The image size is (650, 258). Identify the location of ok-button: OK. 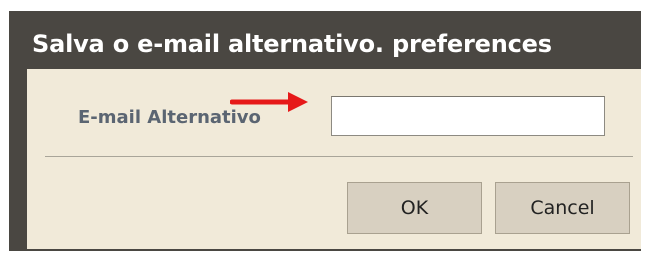
(414, 208).